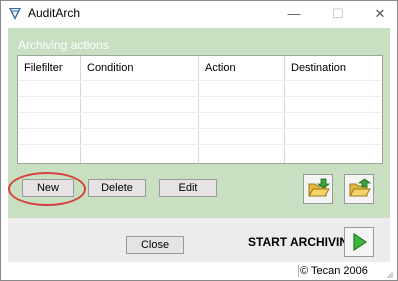  I want to click on start-archiving-label: START ARCHIVING, so click(303, 242).